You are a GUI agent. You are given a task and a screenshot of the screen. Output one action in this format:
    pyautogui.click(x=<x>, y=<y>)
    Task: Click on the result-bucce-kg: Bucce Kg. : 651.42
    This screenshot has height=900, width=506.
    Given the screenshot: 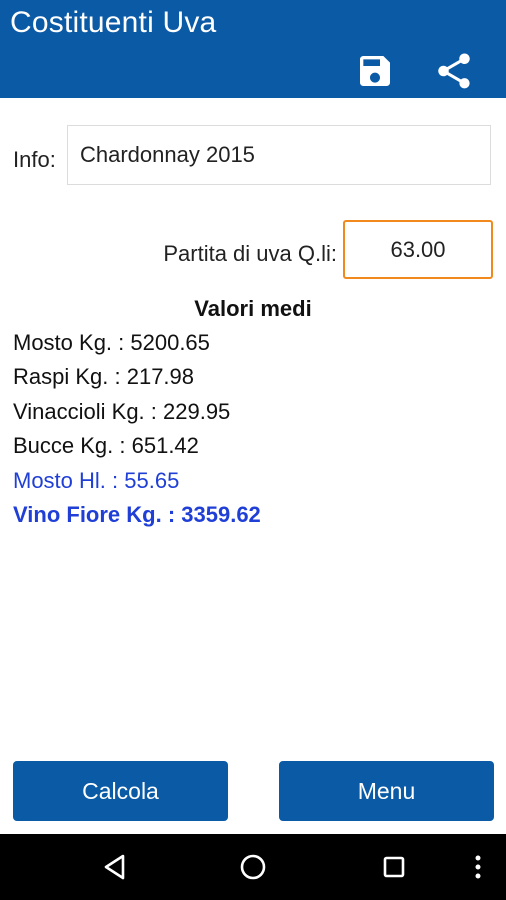 What is the action you would take?
    pyautogui.click(x=106, y=446)
    